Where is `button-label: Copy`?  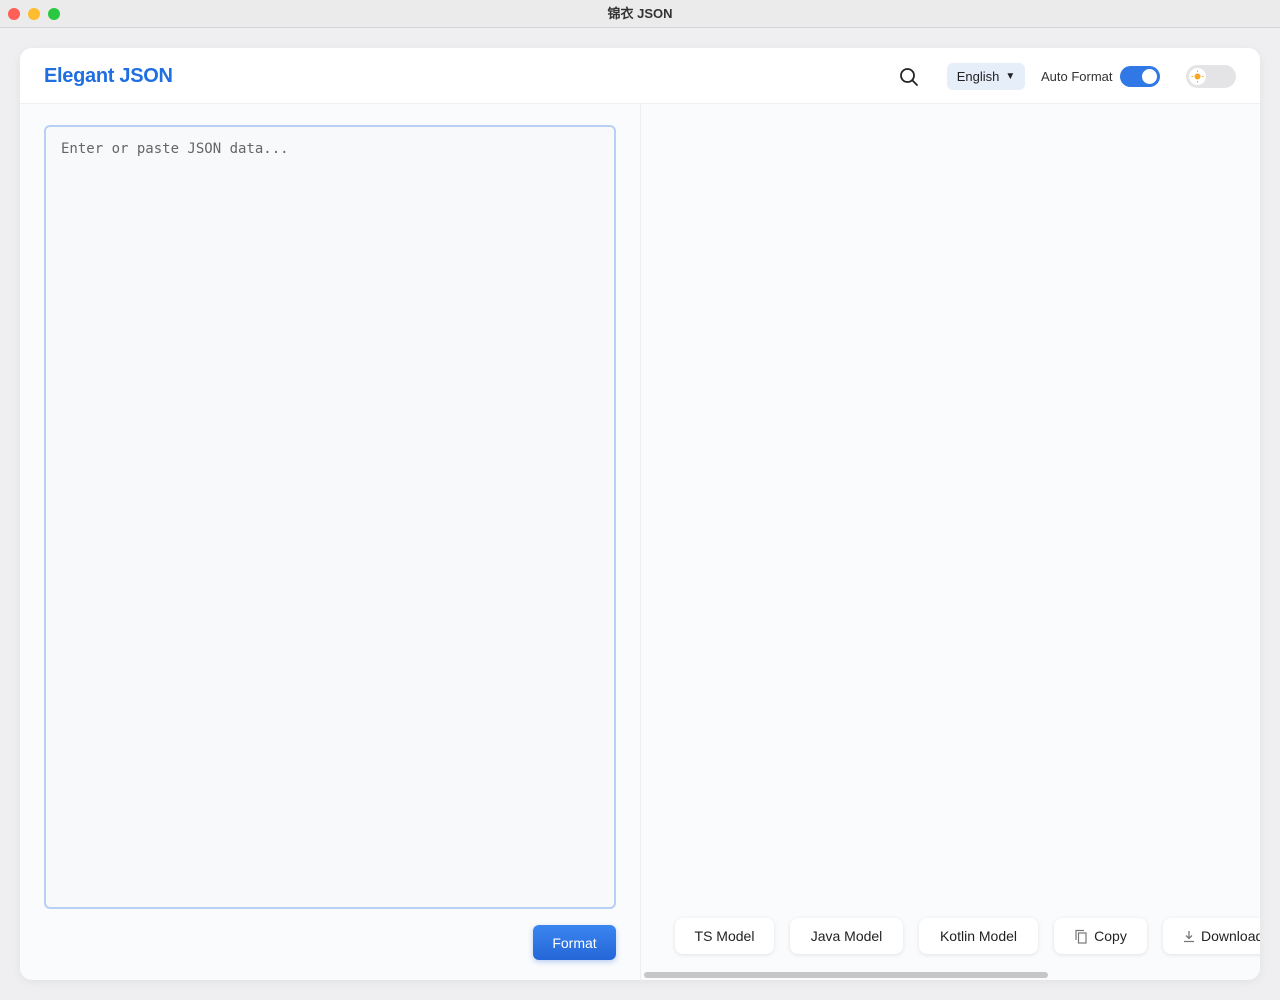 button-label: Copy is located at coordinates (1110, 936).